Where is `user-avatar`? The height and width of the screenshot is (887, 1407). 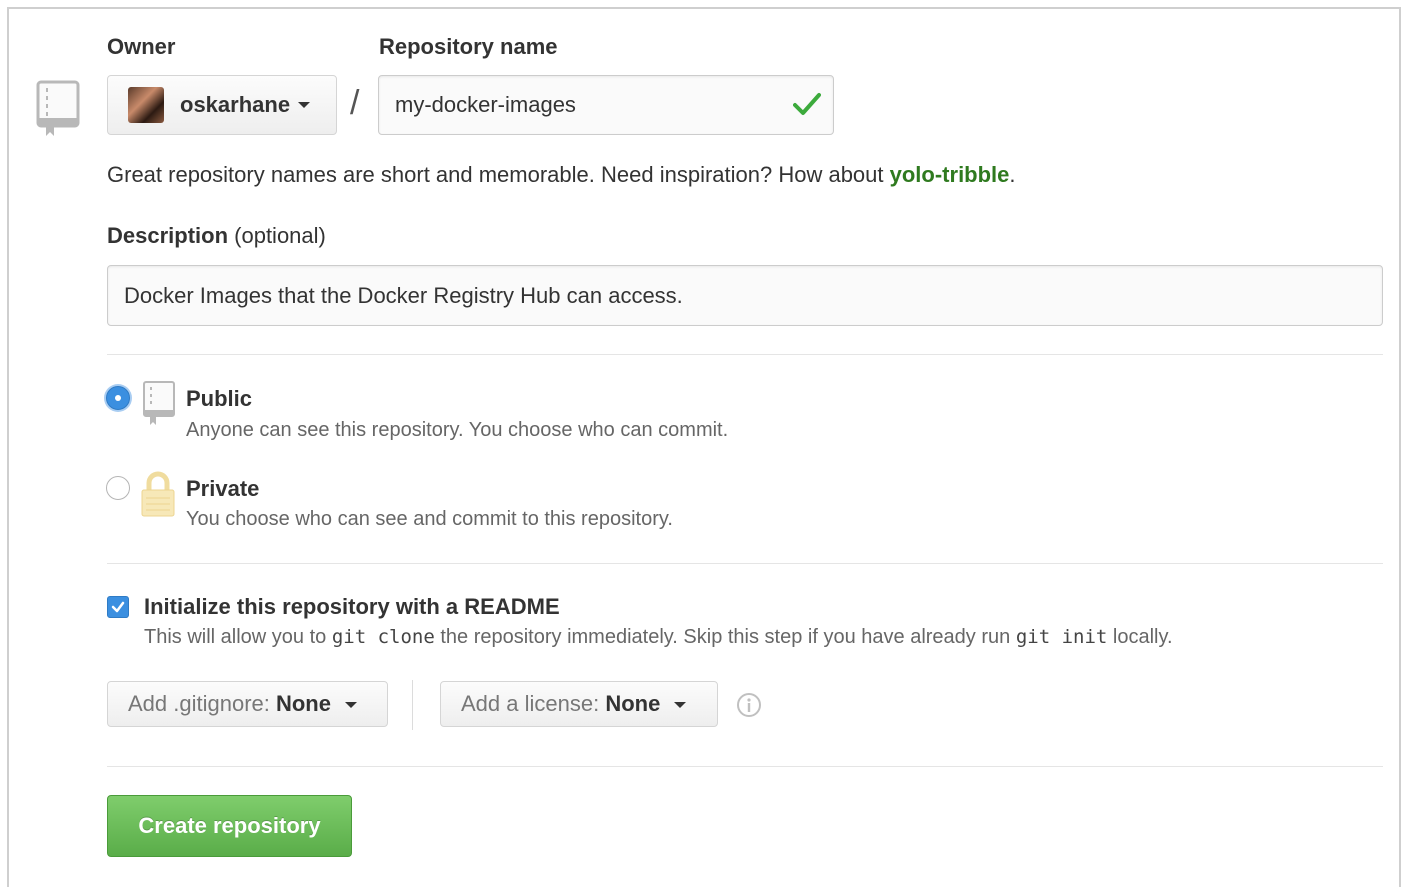 user-avatar is located at coordinates (146, 105).